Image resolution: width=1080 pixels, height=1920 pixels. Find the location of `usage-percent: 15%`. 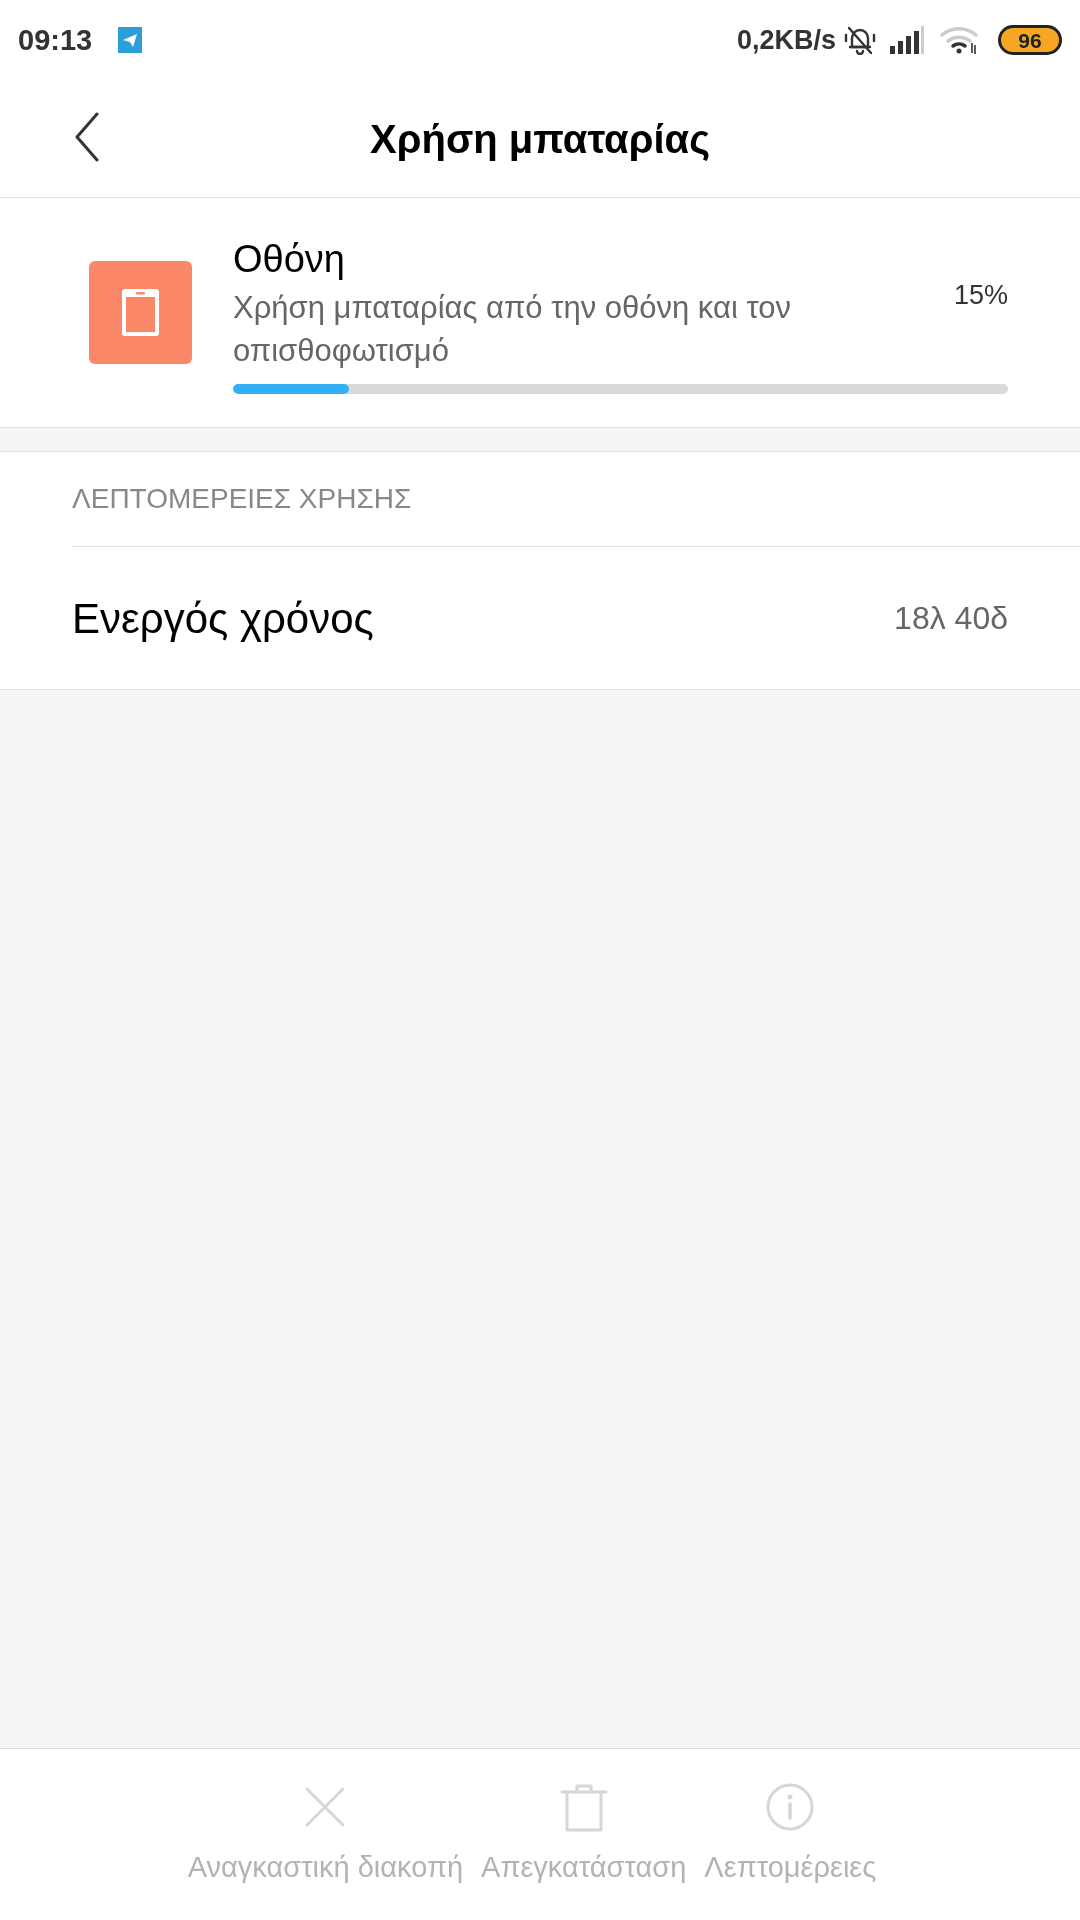

usage-percent: 15% is located at coordinates (980, 295).